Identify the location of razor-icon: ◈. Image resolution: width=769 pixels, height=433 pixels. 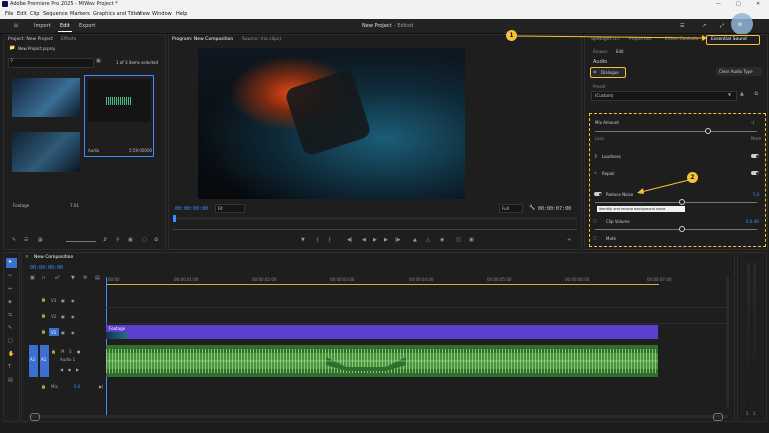
(10, 302).